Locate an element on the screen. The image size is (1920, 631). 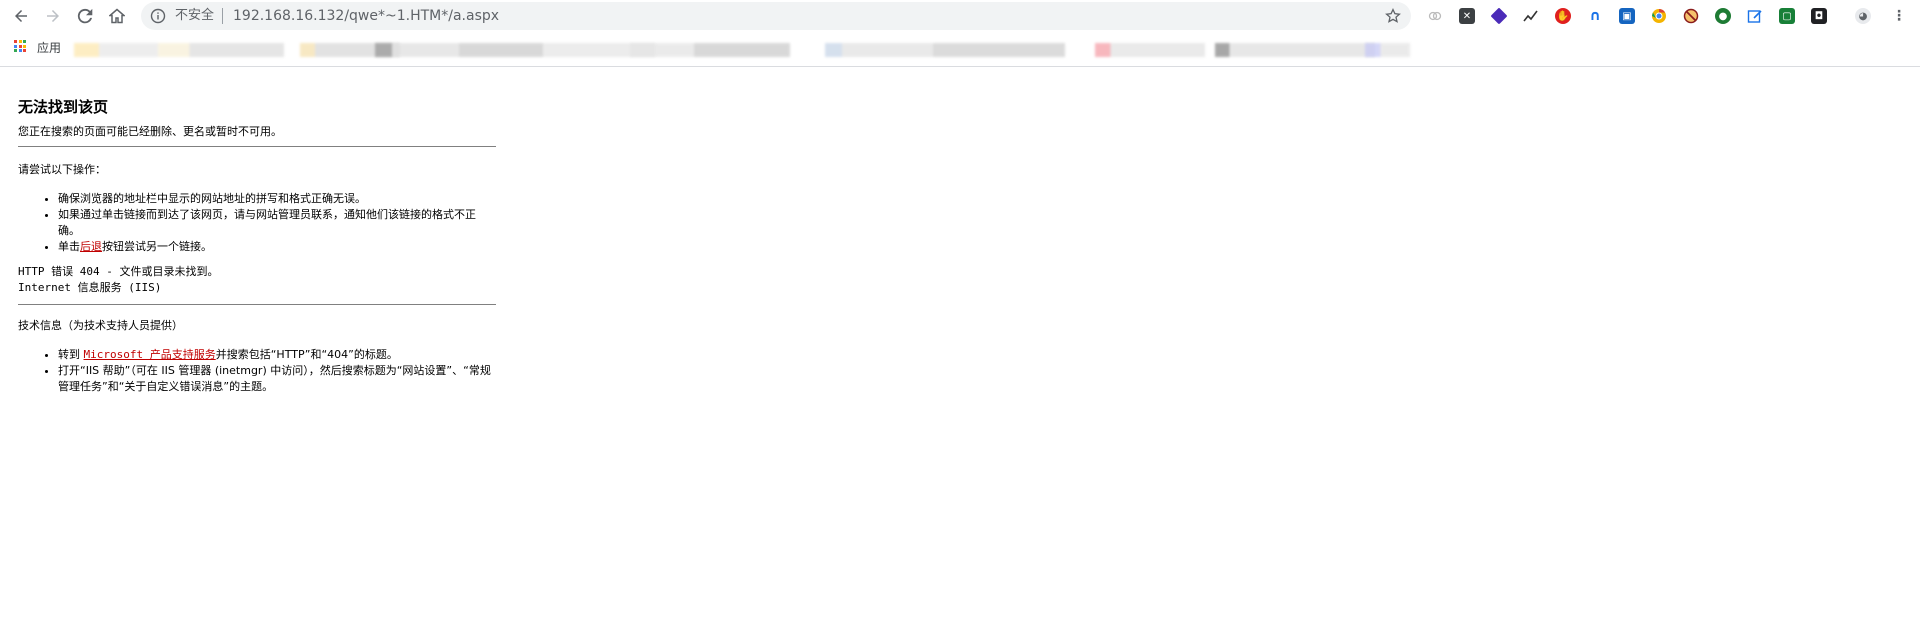
list-item: 单击后退按钮尝试另一个链接。 is located at coordinates (277, 247).